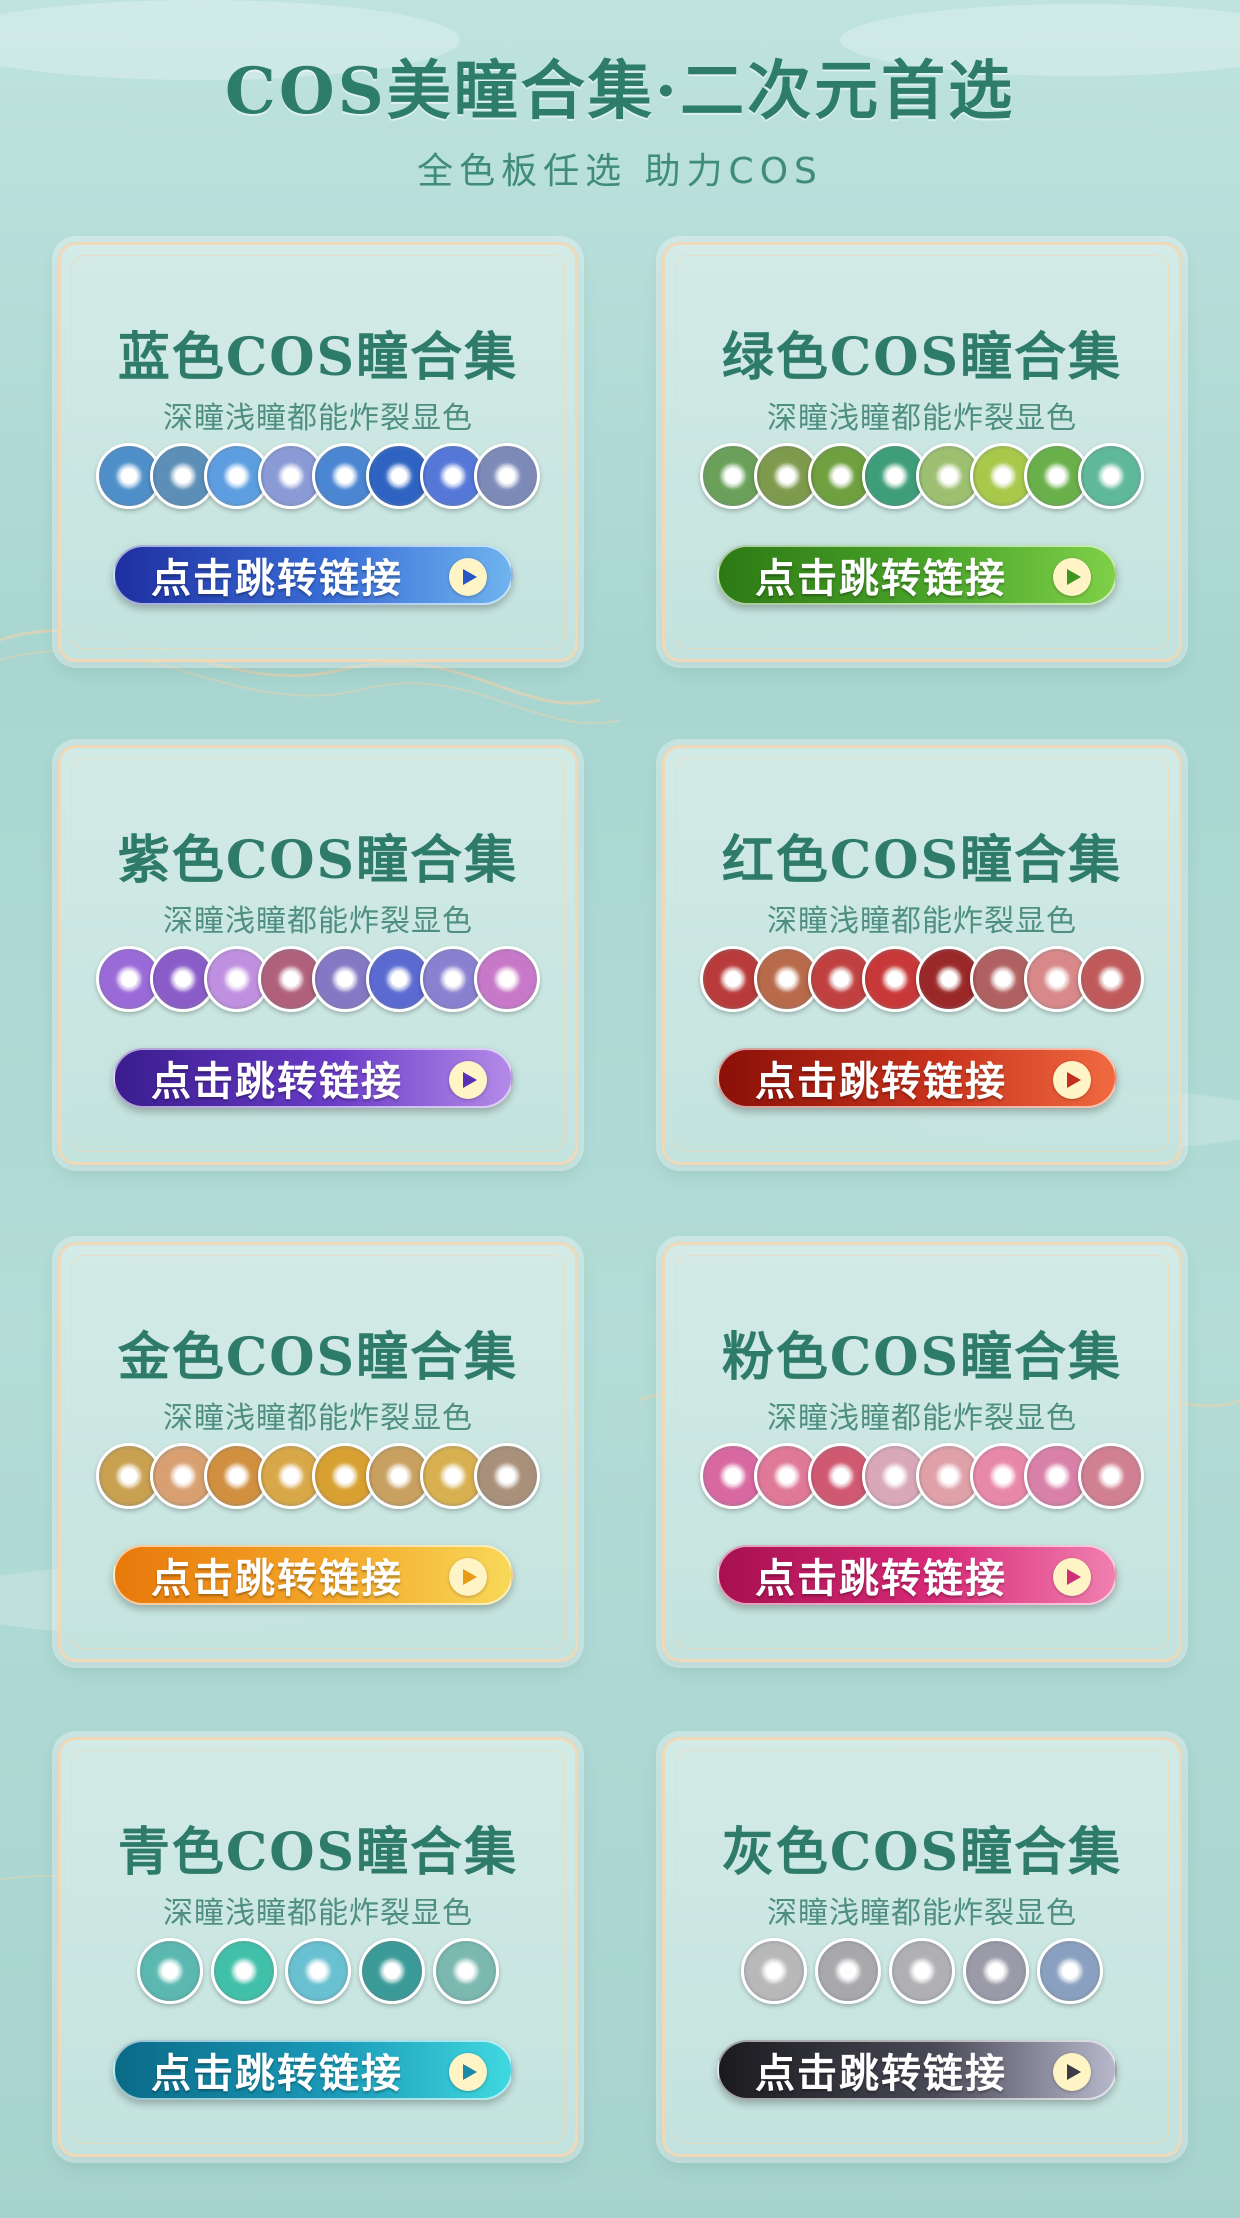 Image resolution: width=1240 pixels, height=2218 pixels. I want to click on collection-card-purple: 紫色COS瞳合集深瞳浅瞳都能炸裂显色点击跳转链接, so click(318, 955).